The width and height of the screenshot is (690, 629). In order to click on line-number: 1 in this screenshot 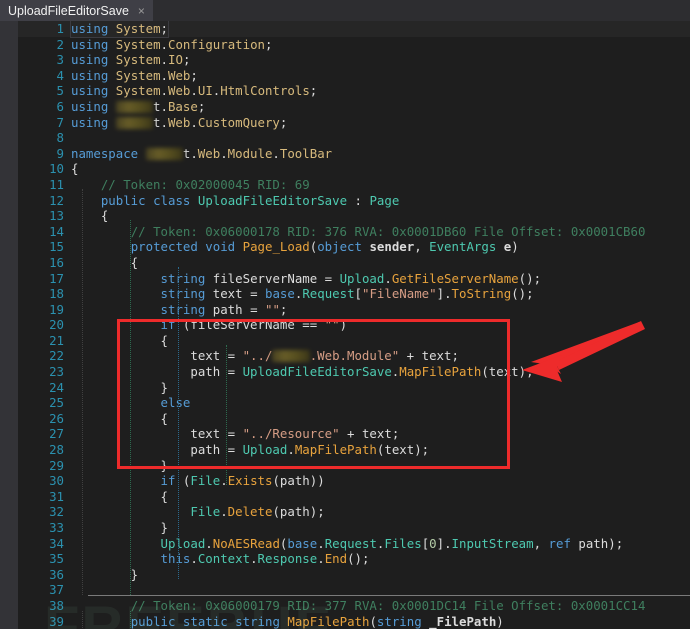, I will do `click(60, 28)`.